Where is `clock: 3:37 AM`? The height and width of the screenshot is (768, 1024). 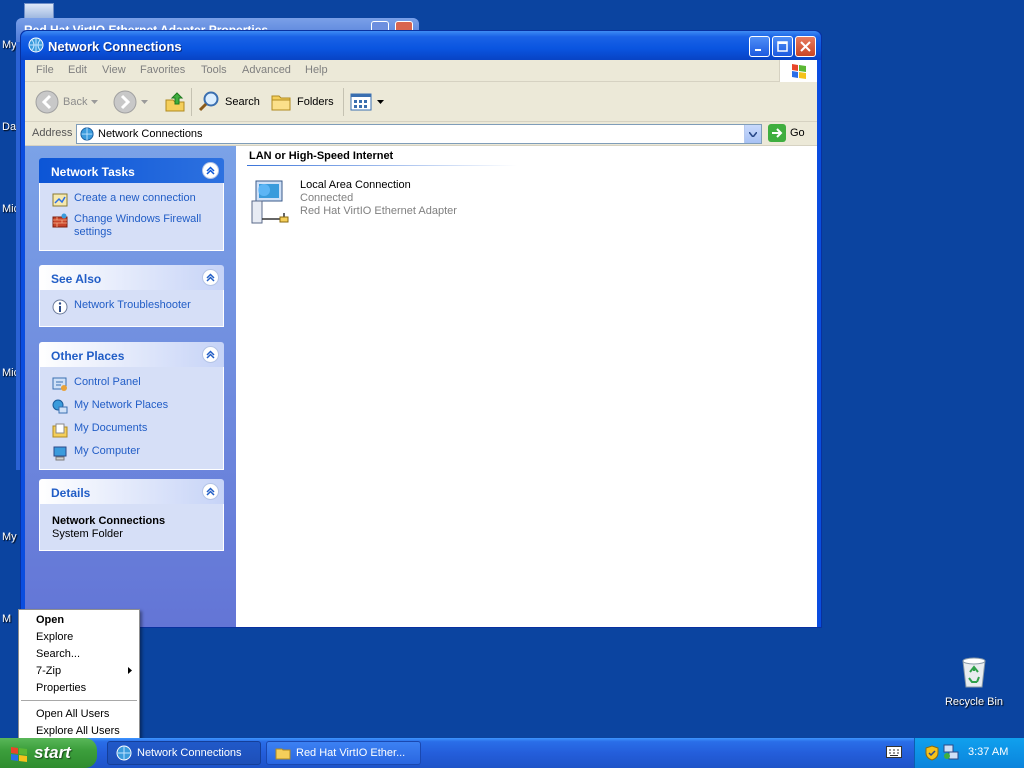
clock: 3:37 AM is located at coordinates (988, 752).